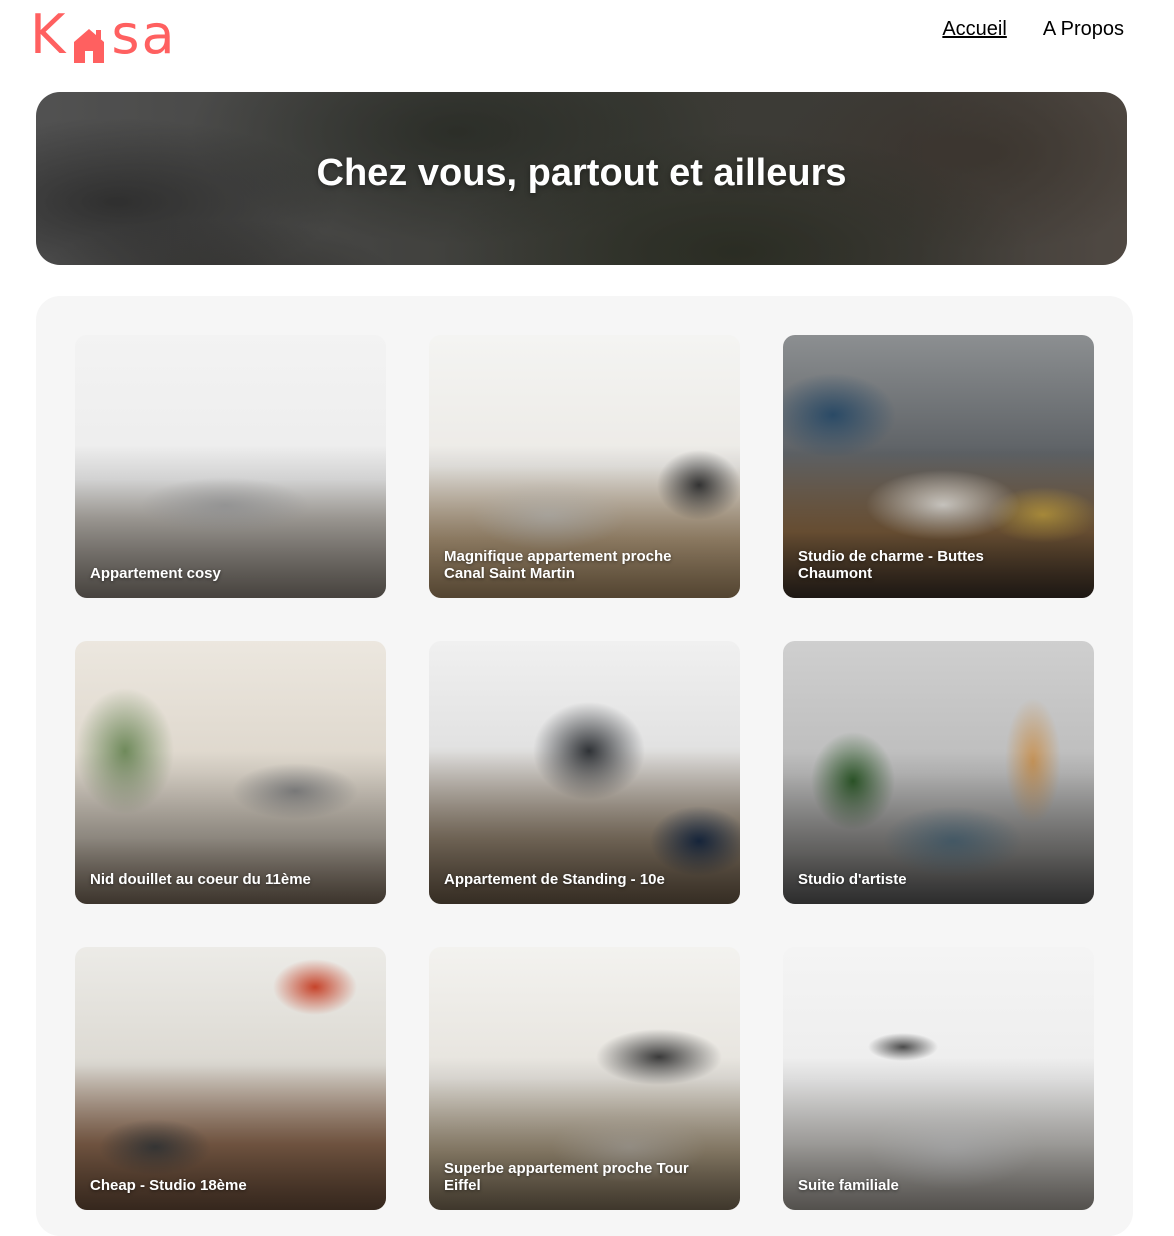  I want to click on listing-card: Appartement cosy, so click(230, 466).